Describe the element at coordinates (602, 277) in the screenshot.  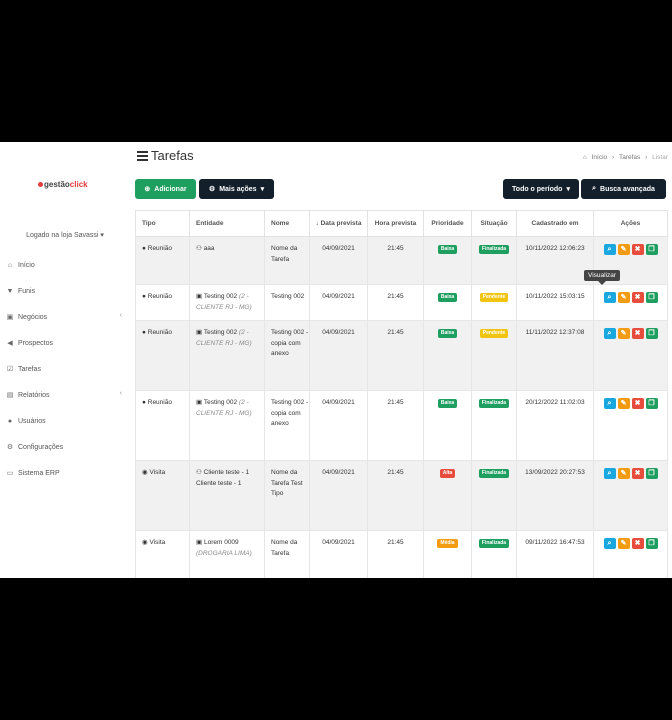
I see `tooltip: Visualizar` at that location.